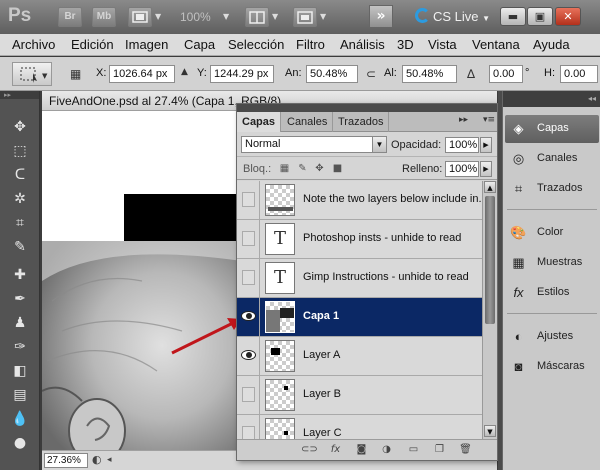 This screenshot has width=600, height=470. I want to click on dock-item-muestras: ▦ Muestras, so click(552, 263).